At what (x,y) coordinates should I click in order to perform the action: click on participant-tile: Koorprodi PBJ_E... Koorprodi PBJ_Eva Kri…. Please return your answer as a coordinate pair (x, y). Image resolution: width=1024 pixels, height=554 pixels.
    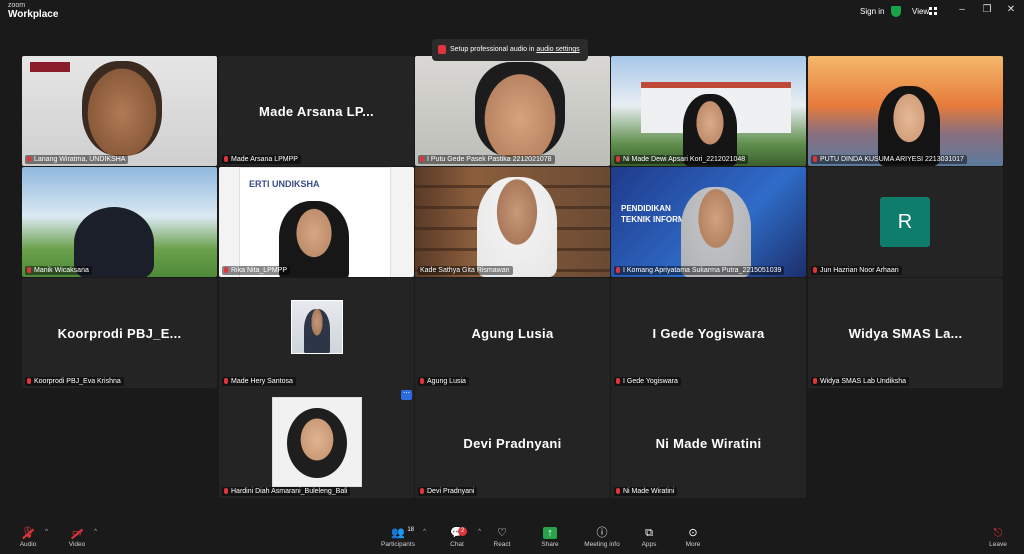
    Looking at the image, I should click on (119, 333).